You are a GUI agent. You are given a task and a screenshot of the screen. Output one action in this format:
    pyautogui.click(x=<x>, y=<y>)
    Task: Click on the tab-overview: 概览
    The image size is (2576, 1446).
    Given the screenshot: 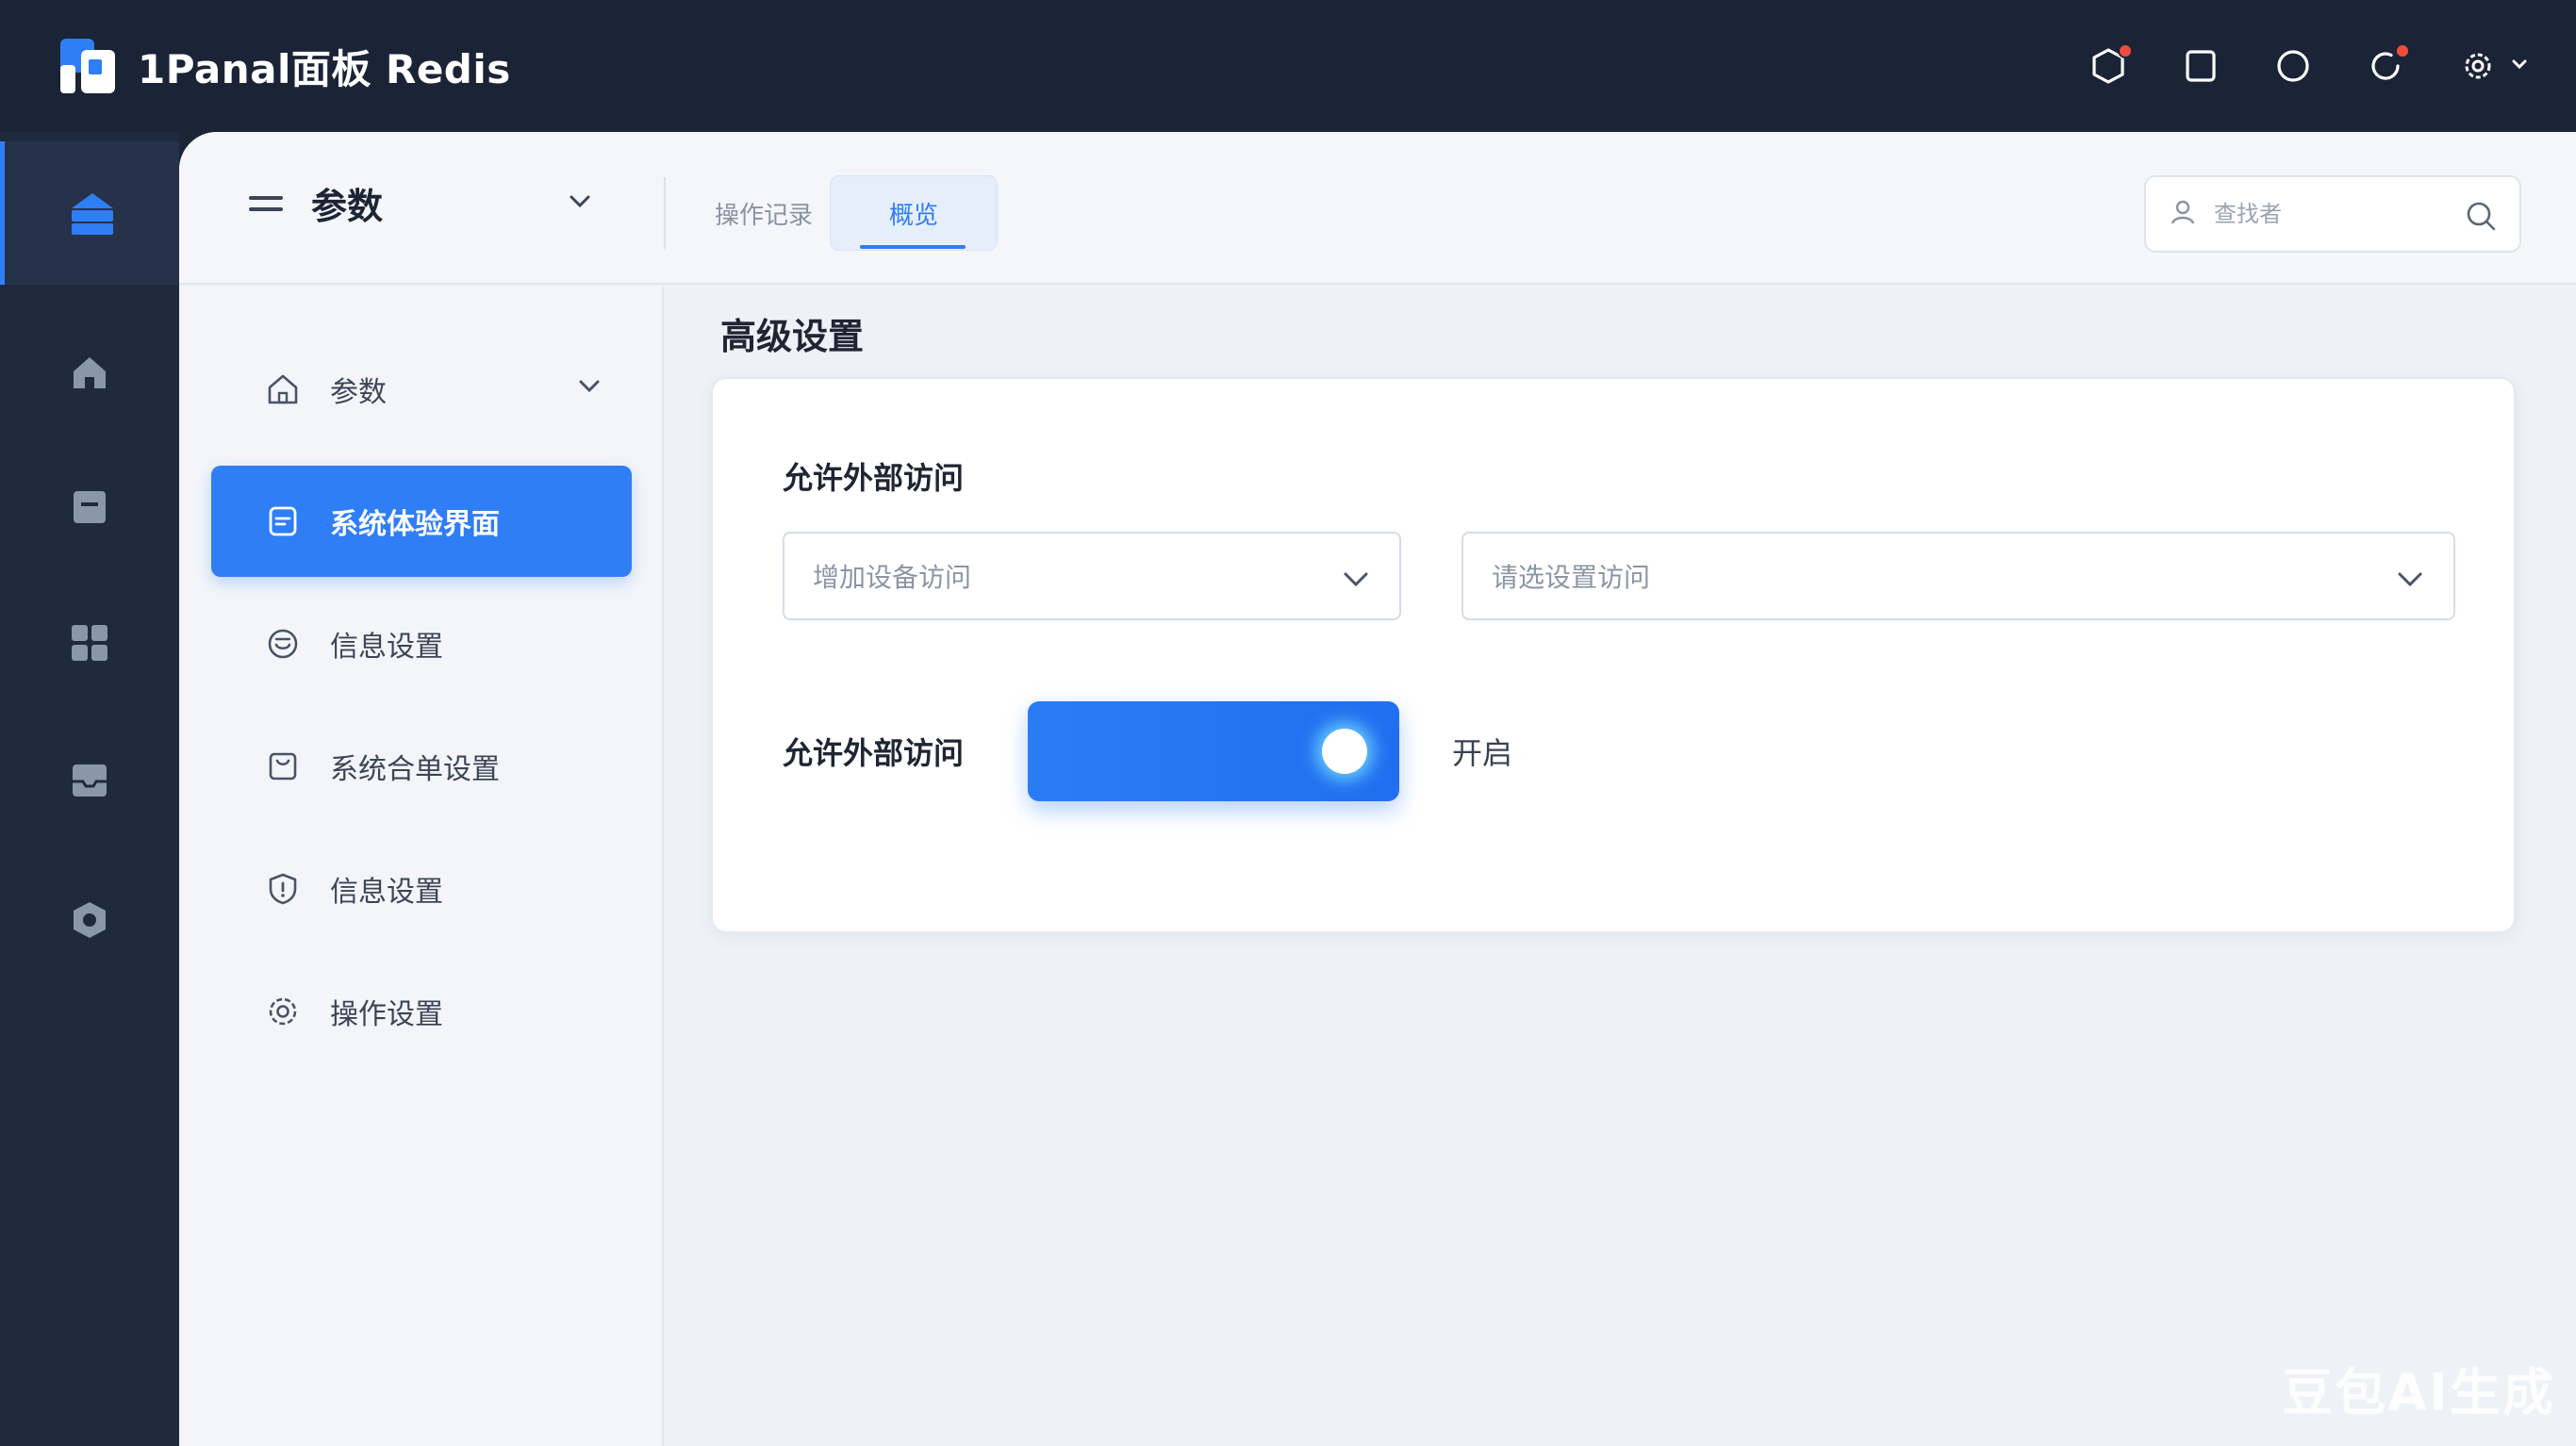 What is the action you would take?
    pyautogui.click(x=914, y=213)
    